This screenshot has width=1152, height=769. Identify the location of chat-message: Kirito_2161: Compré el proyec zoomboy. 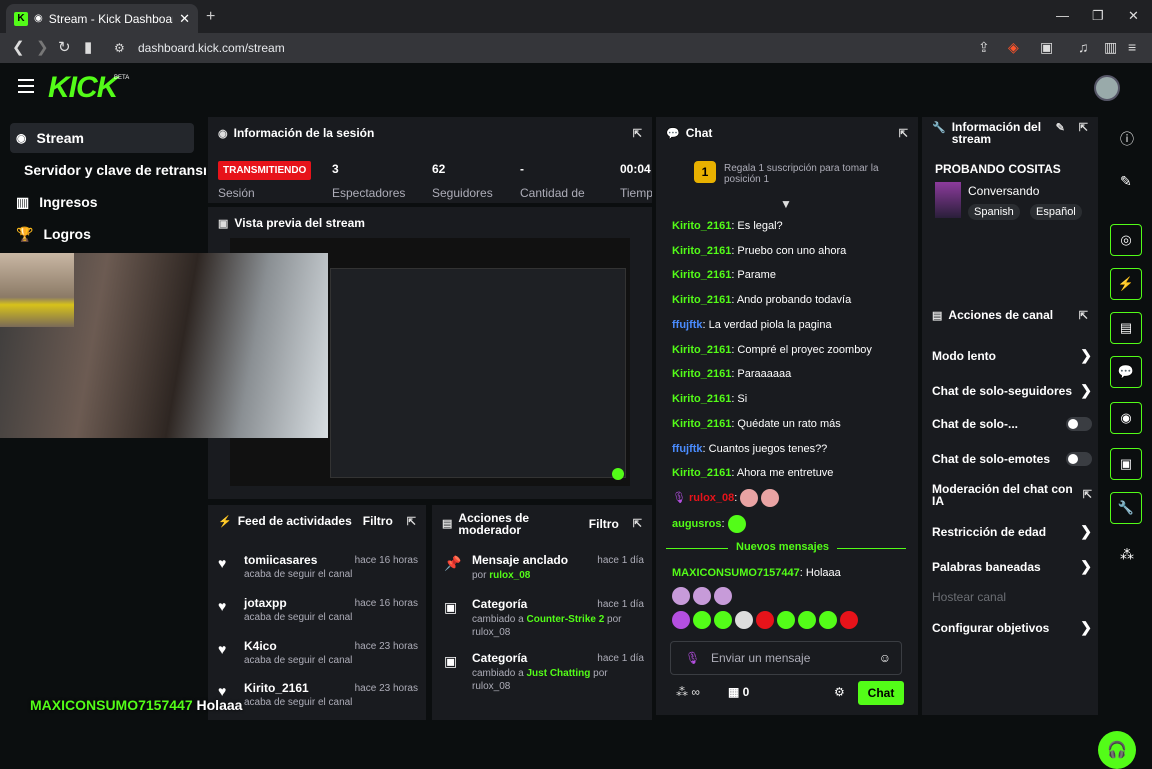
(772, 350).